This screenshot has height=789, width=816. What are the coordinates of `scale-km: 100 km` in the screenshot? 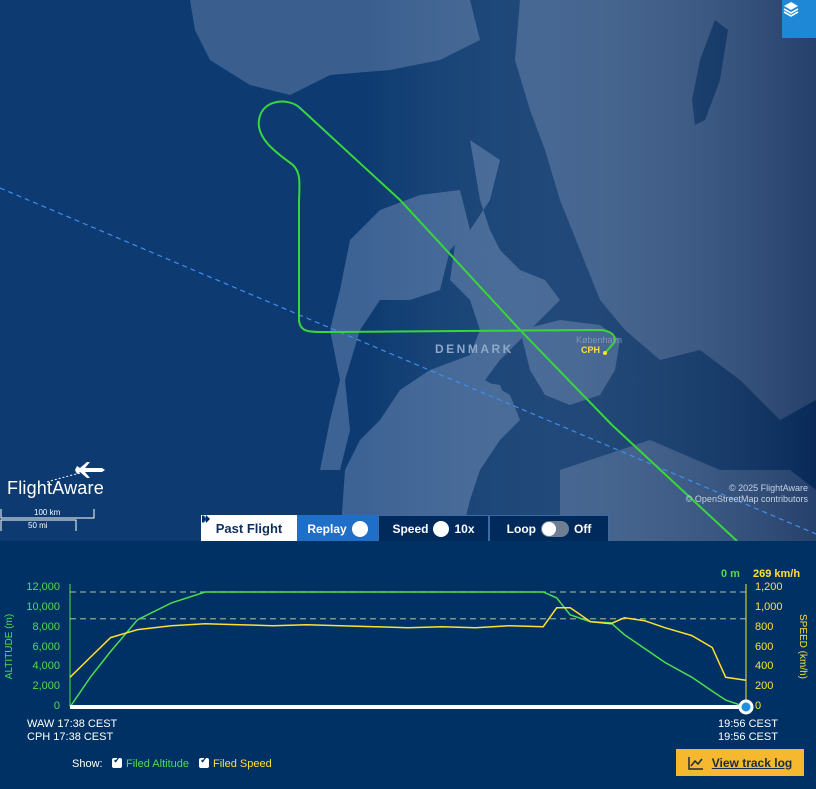 It's located at (47, 512).